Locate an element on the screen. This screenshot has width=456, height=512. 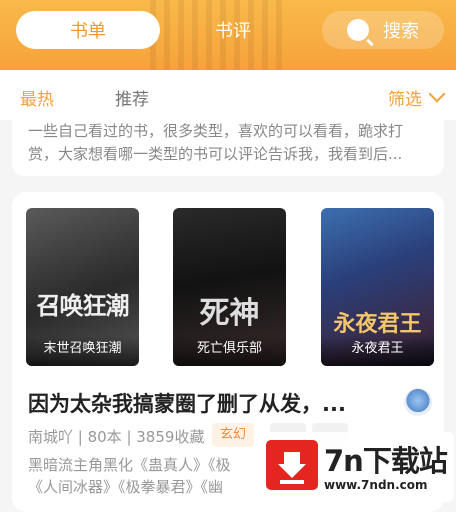
filter-recommend: 推荐 is located at coordinates (132, 97).